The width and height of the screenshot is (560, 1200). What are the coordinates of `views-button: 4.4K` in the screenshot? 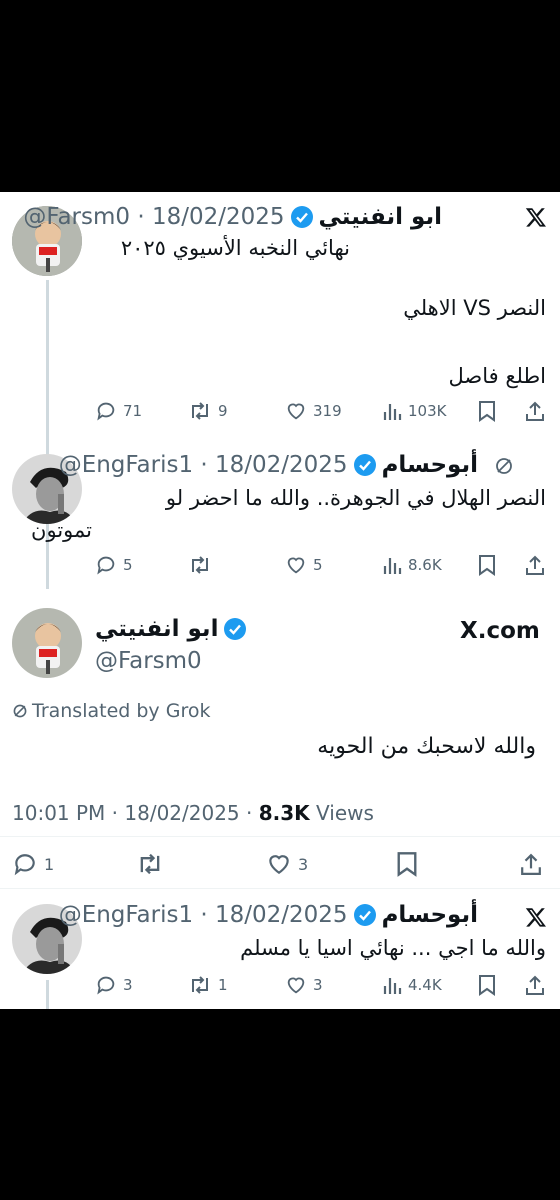 It's located at (412, 985).